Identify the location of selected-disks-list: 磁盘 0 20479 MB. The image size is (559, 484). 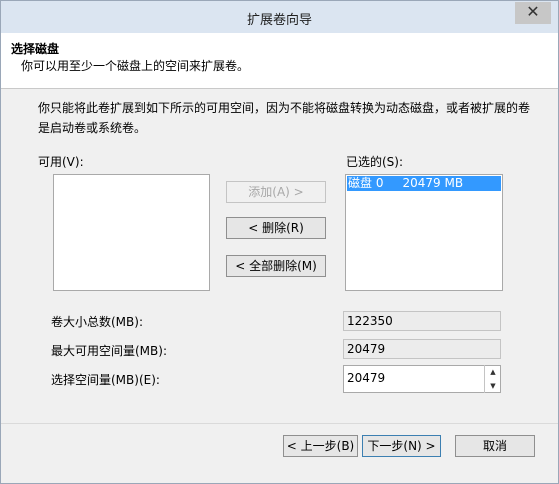
(424, 232).